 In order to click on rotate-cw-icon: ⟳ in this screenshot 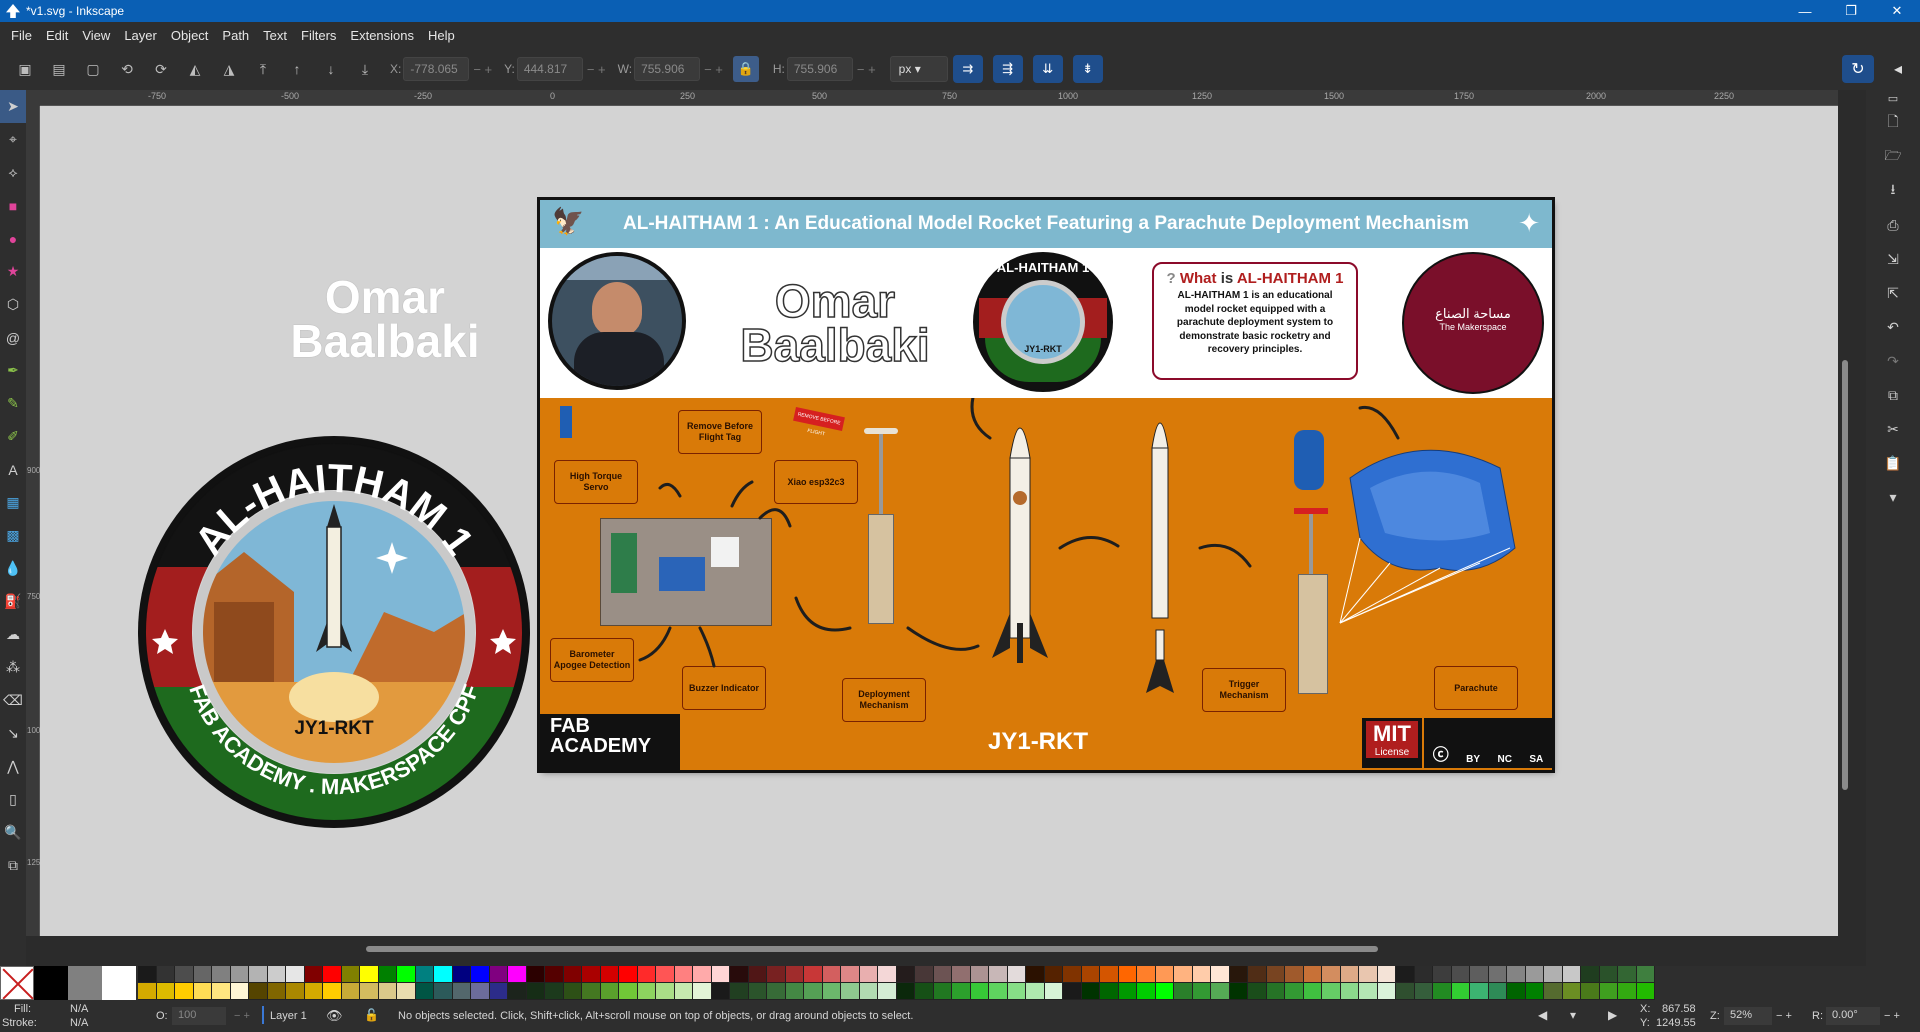, I will do `click(161, 69)`.